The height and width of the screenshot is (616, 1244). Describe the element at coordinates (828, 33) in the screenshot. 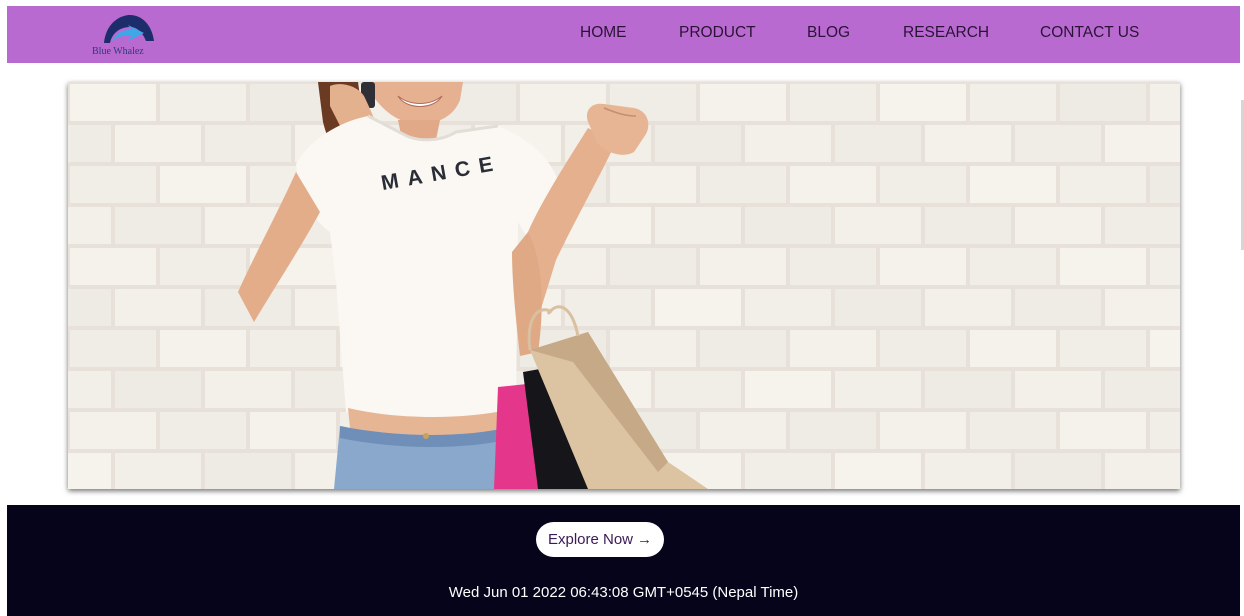

I see `nav-blog-link: BLOG` at that location.